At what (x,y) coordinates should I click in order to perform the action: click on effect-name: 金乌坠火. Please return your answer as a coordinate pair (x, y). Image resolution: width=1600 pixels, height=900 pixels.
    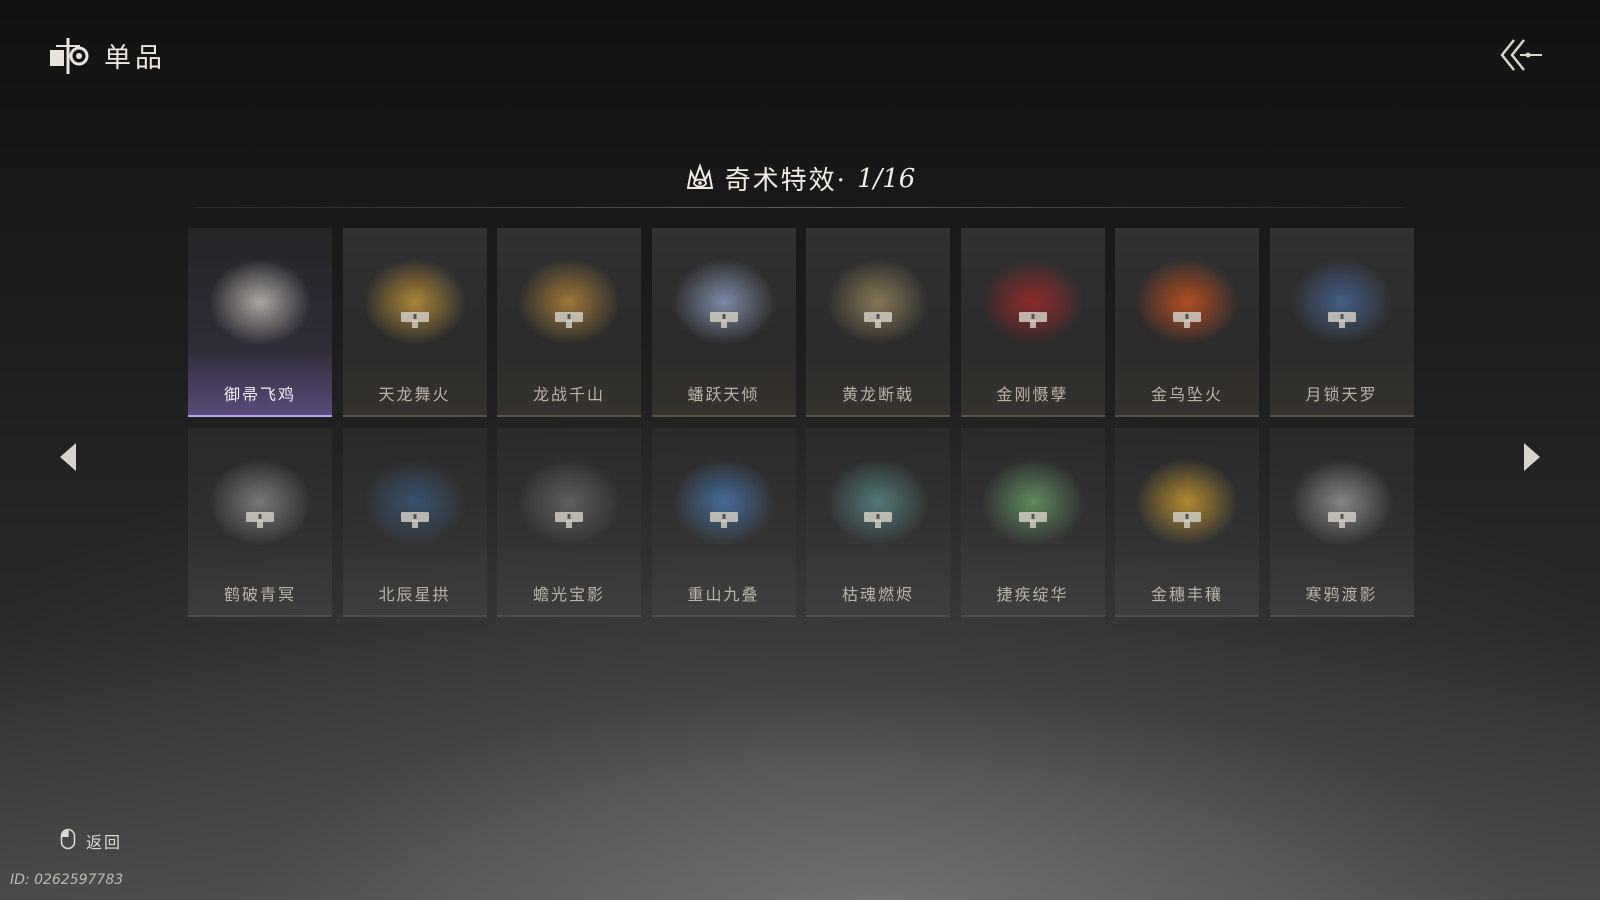
    Looking at the image, I should click on (1186, 394).